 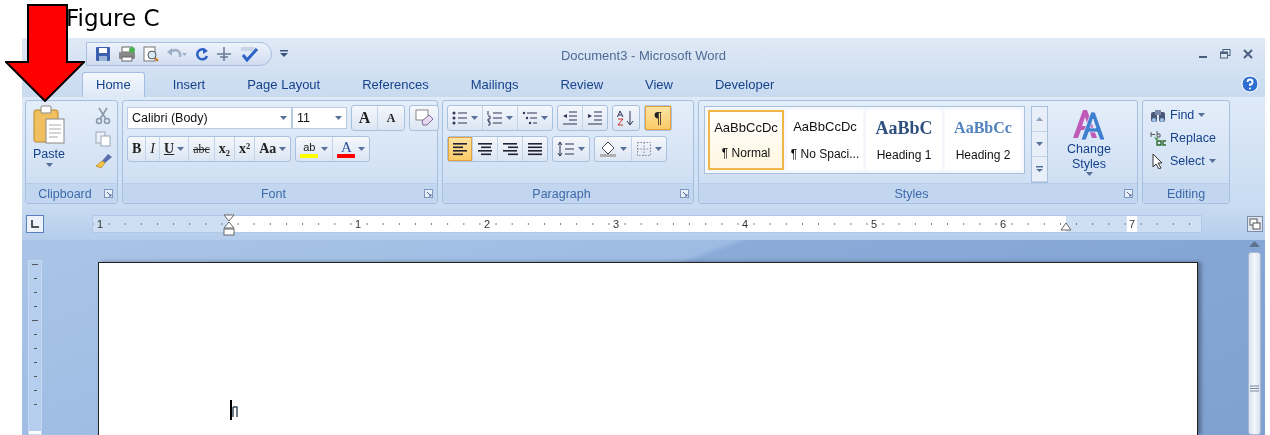 I want to click on view-ruler-icon, so click(x=1255, y=223).